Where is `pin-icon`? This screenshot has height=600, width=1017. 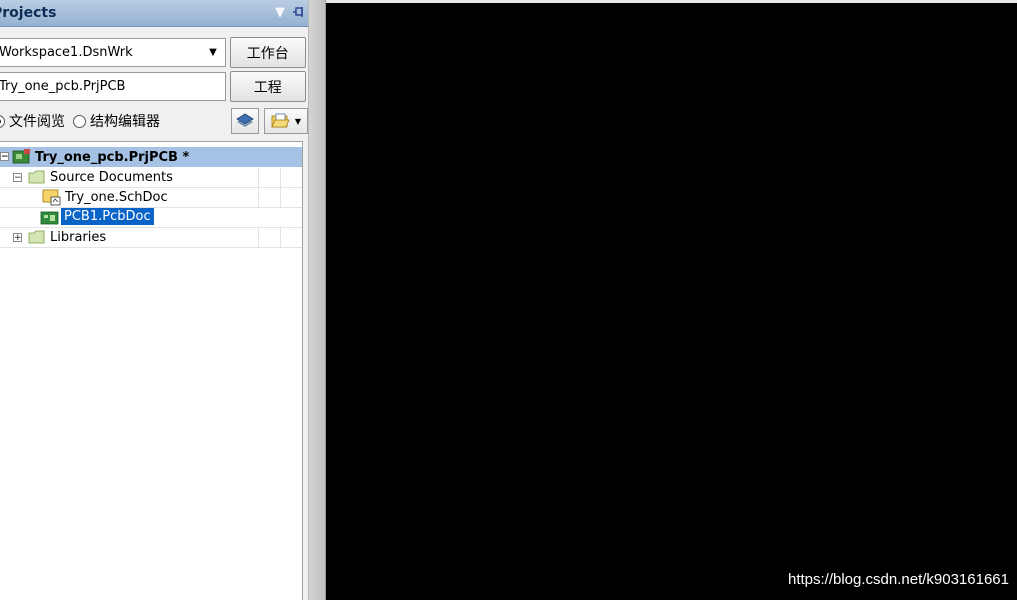 pin-icon is located at coordinates (298, 12).